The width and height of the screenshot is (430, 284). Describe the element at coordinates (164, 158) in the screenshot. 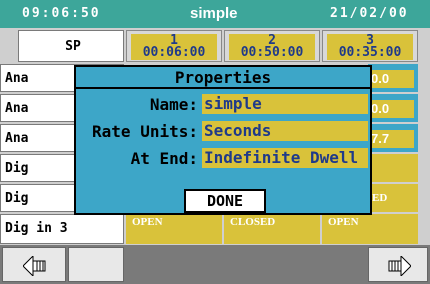

I see `at-end-label: At End:` at that location.